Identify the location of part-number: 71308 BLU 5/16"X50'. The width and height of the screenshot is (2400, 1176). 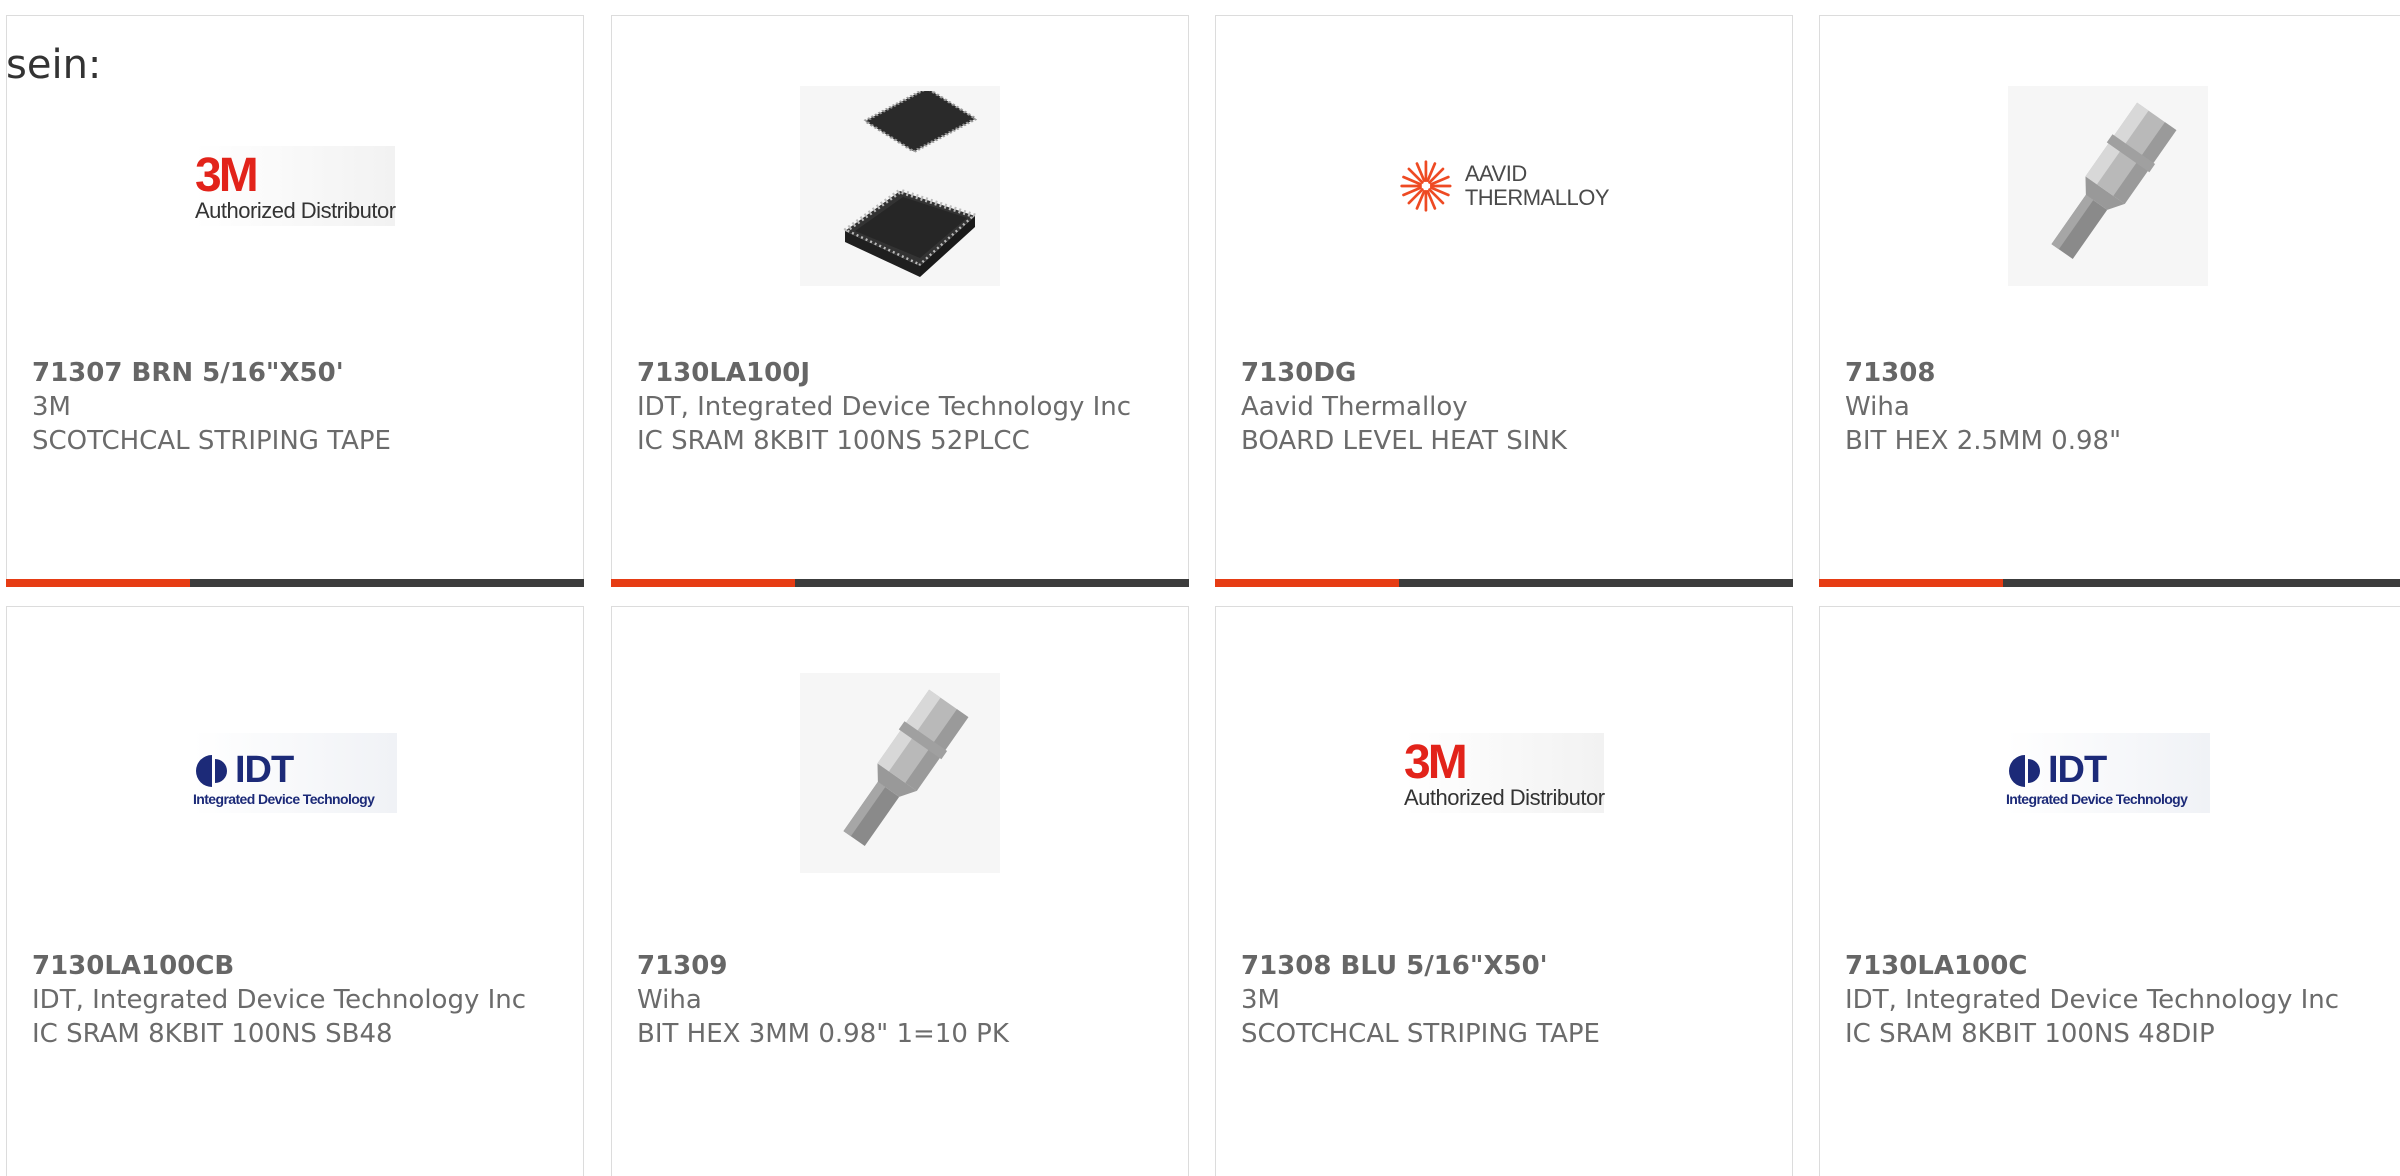
(1506, 966).